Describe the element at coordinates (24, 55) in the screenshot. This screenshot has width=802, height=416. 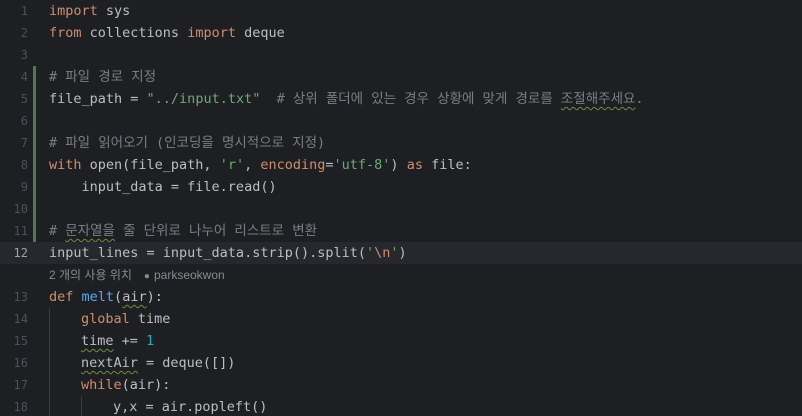
I see `line-number: 3` at that location.